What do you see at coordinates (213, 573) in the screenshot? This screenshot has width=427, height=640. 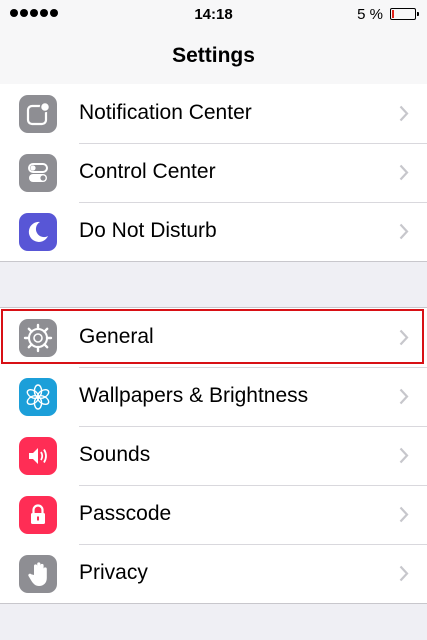 I see `settings-row-privacy: Privacy` at bounding box center [213, 573].